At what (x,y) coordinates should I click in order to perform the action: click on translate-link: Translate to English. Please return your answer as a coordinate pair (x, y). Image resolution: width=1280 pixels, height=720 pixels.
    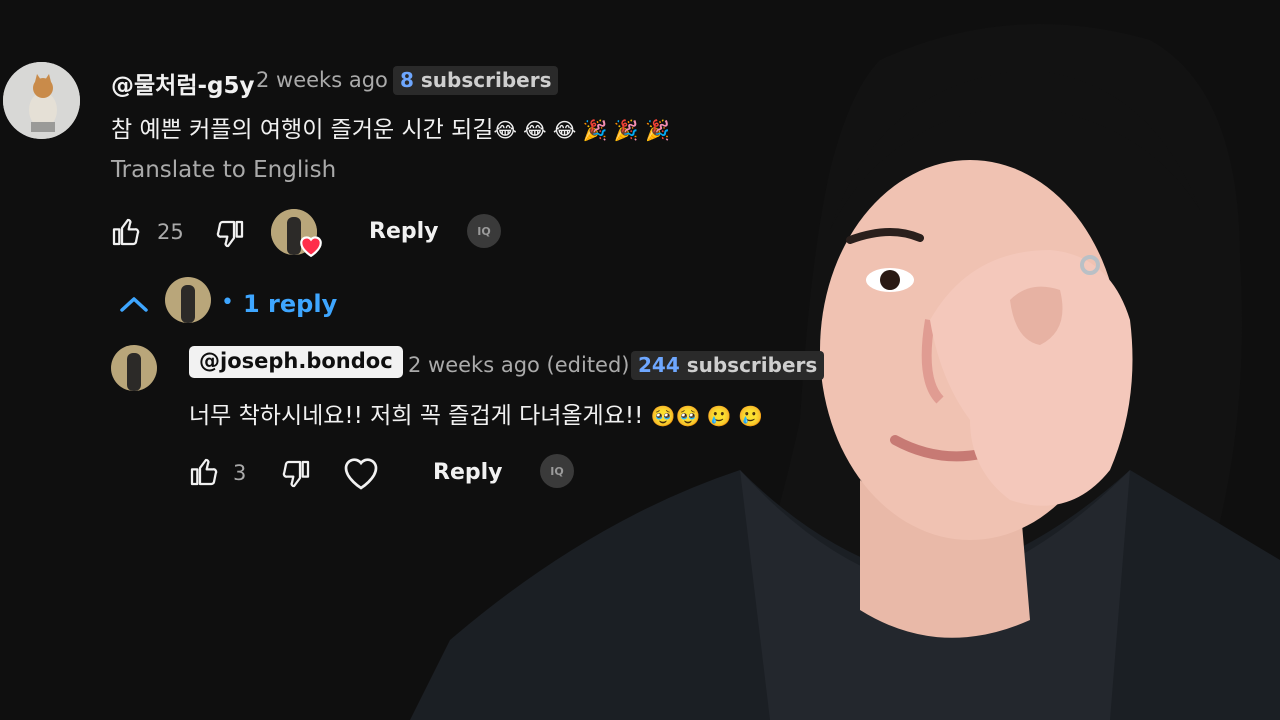
    Looking at the image, I should click on (223, 170).